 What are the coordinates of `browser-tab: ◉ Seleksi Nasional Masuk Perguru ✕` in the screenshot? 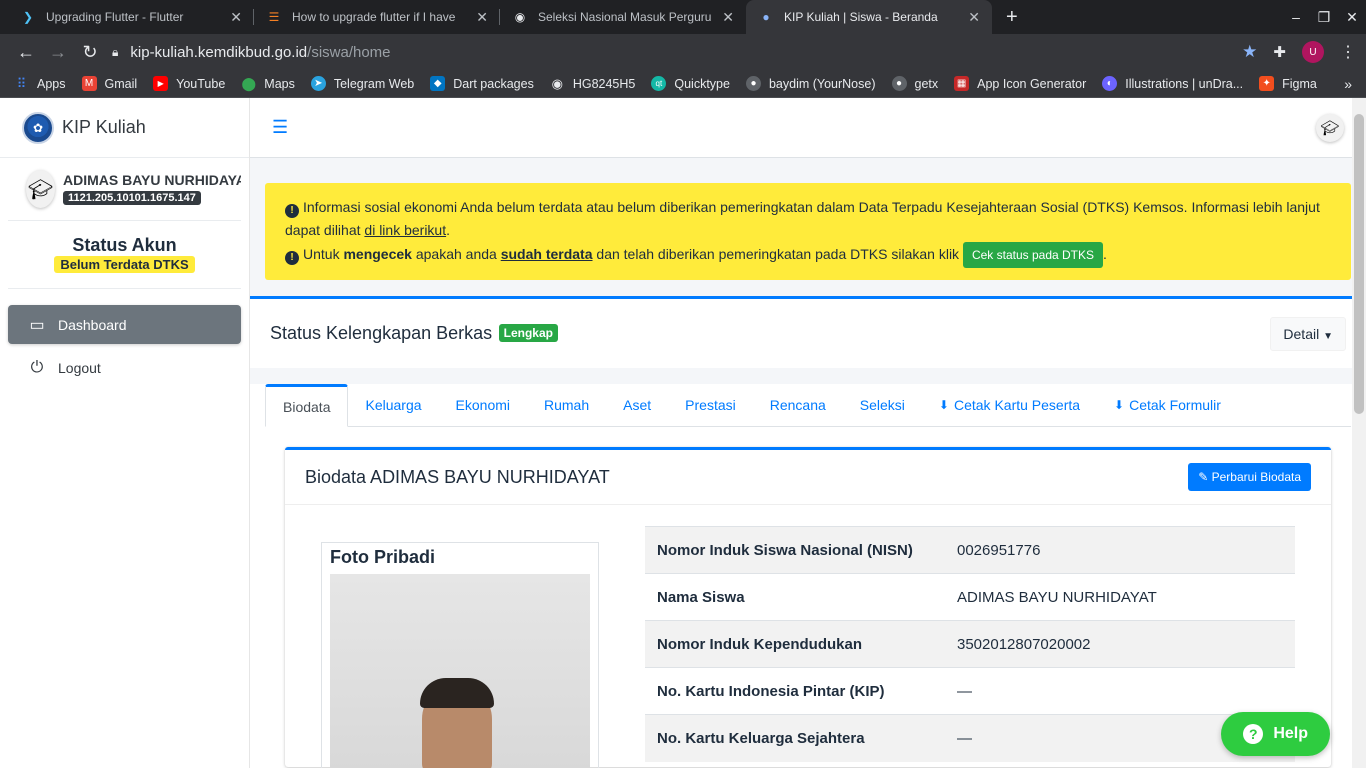 It's located at (623, 17).